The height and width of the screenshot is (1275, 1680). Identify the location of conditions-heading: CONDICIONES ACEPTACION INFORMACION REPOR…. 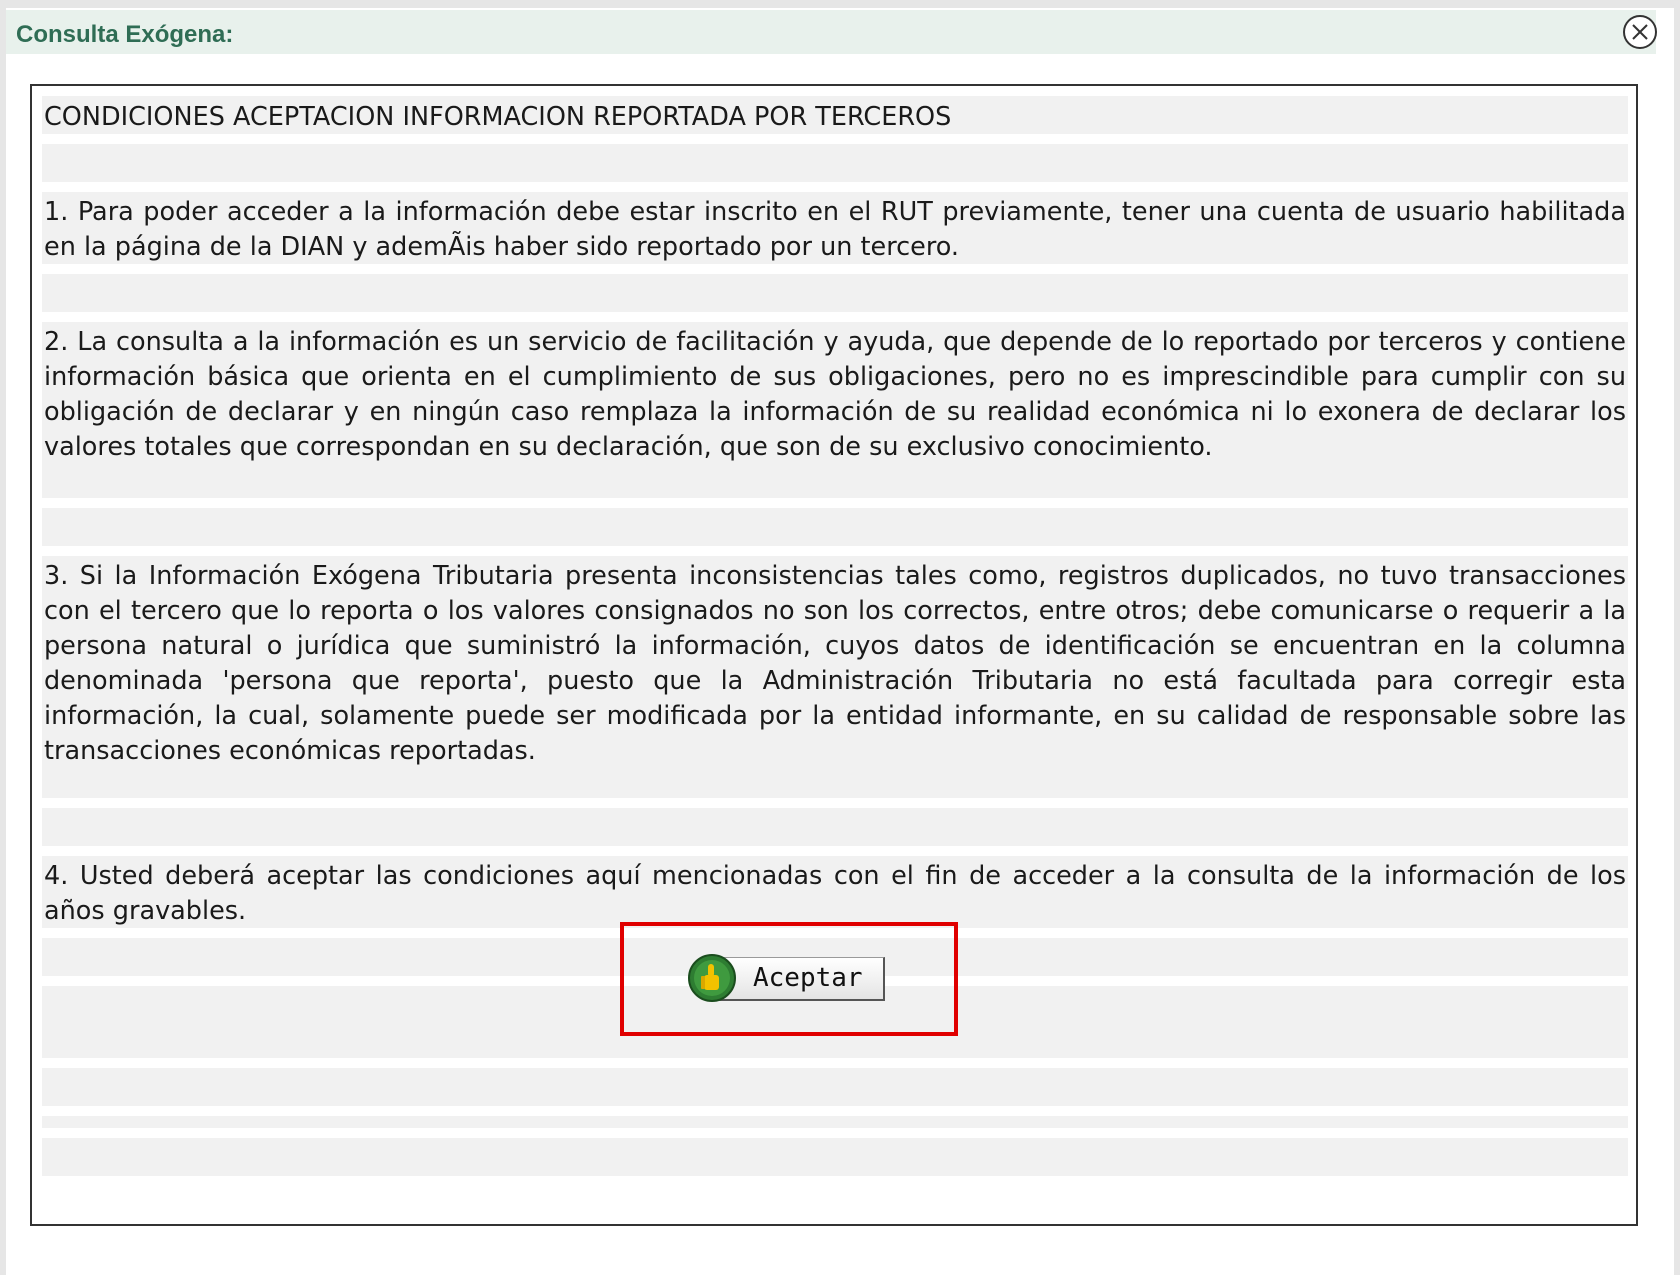
(498, 117).